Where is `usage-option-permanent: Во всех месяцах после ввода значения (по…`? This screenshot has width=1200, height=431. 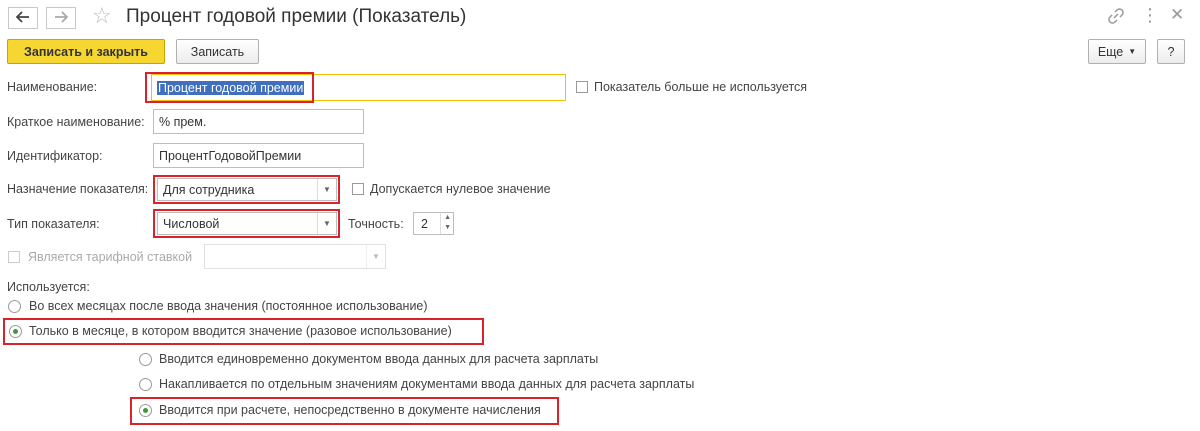
usage-option-permanent: Во всех месяцах после ввода значения (по… is located at coordinates (228, 306).